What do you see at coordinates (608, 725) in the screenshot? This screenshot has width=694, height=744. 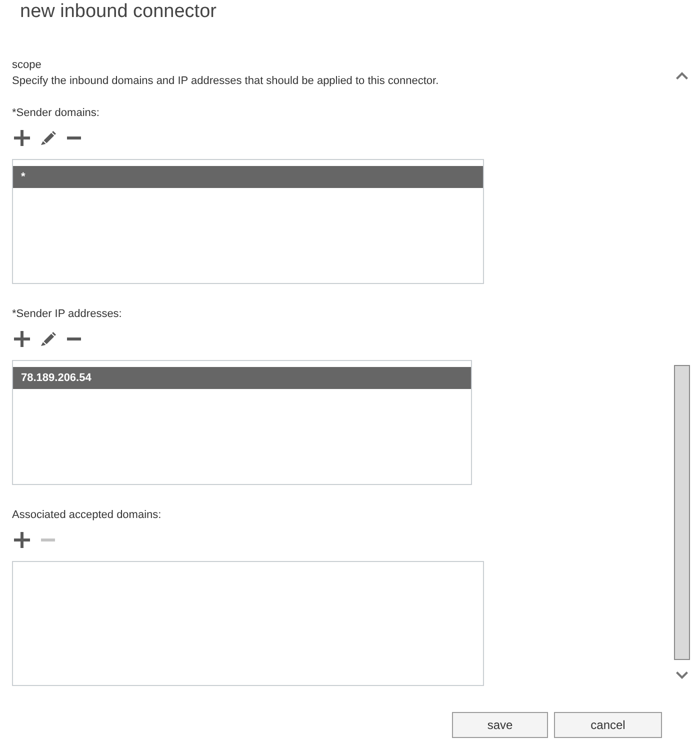 I see `cancel-button: cancel` at bounding box center [608, 725].